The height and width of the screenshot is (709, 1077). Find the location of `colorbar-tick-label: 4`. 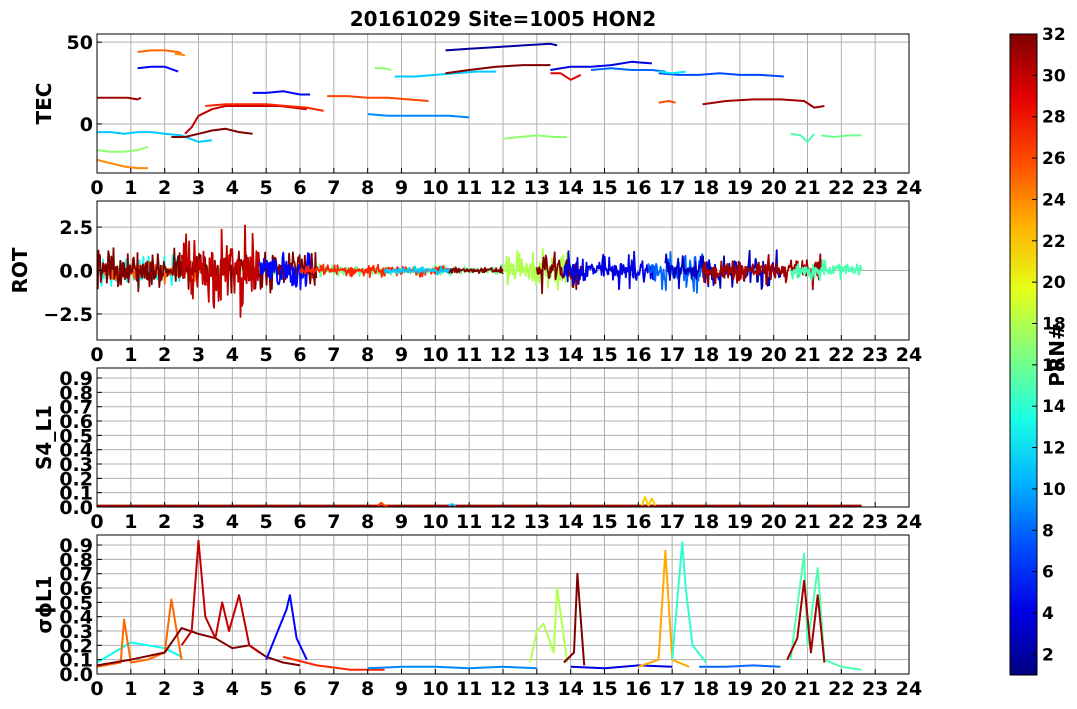

colorbar-tick-label: 4 is located at coordinates (1048, 614).